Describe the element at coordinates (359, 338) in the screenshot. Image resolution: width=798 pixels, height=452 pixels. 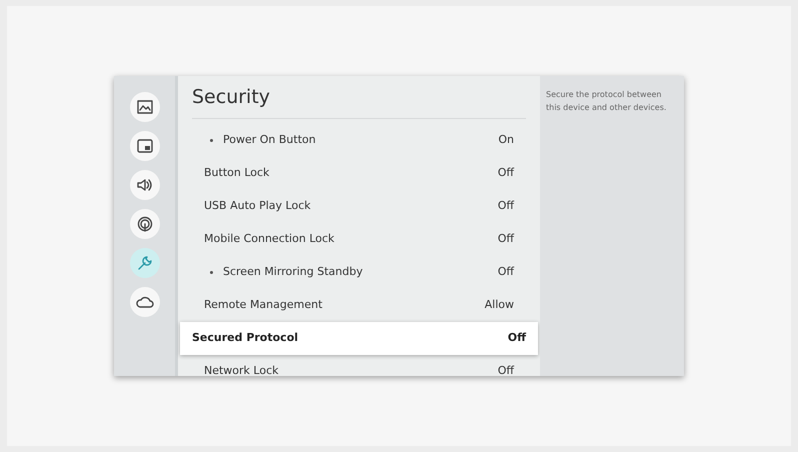
I see `setting-row: Secured Protocol Off` at that location.